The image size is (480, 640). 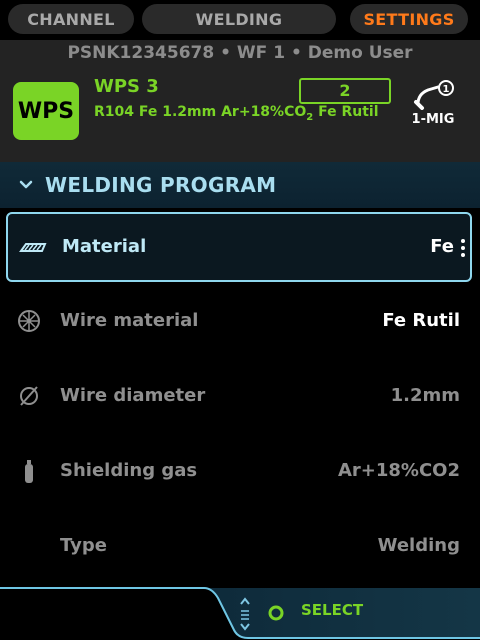 I want to click on row-label: Wire material, so click(x=129, y=320).